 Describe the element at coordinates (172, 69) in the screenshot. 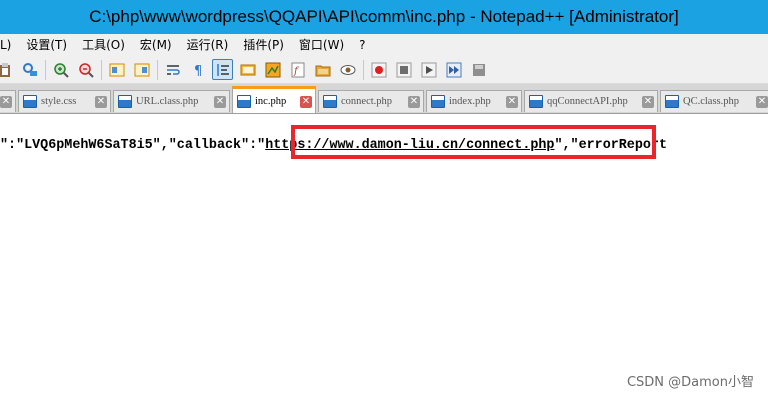

I see `word-wrap-icon` at that location.